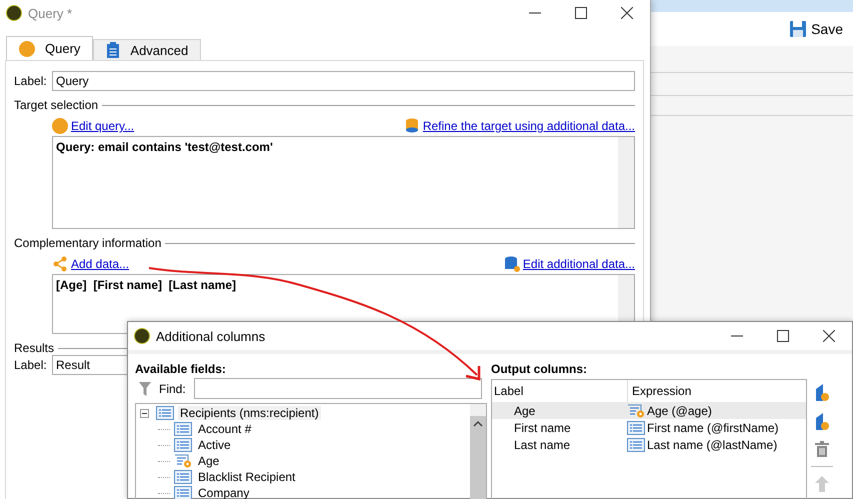 The height and width of the screenshot is (499, 853). What do you see at coordinates (542, 427) in the screenshot?
I see `table-cell-text: First name` at bounding box center [542, 427].